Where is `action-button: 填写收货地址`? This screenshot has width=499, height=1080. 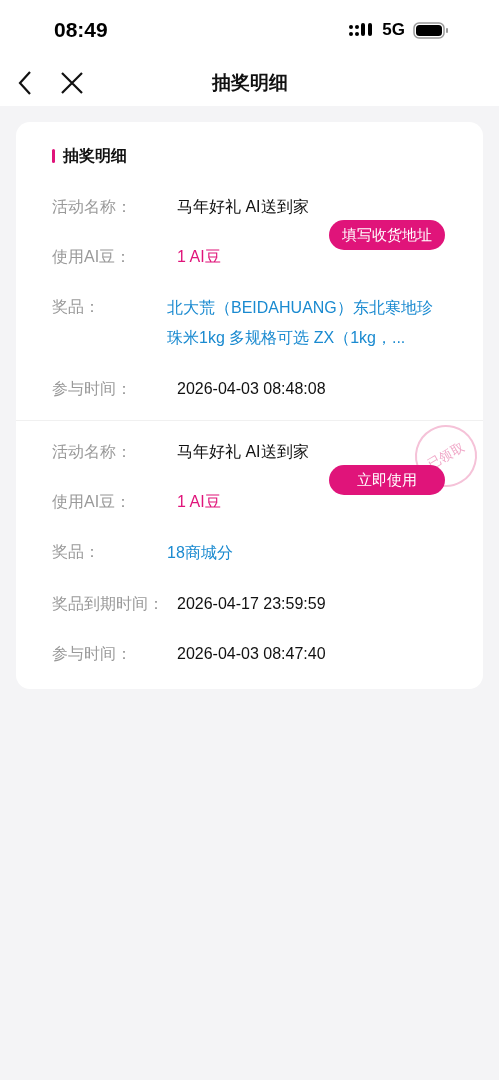
action-button: 填写收货地址 is located at coordinates (387, 235).